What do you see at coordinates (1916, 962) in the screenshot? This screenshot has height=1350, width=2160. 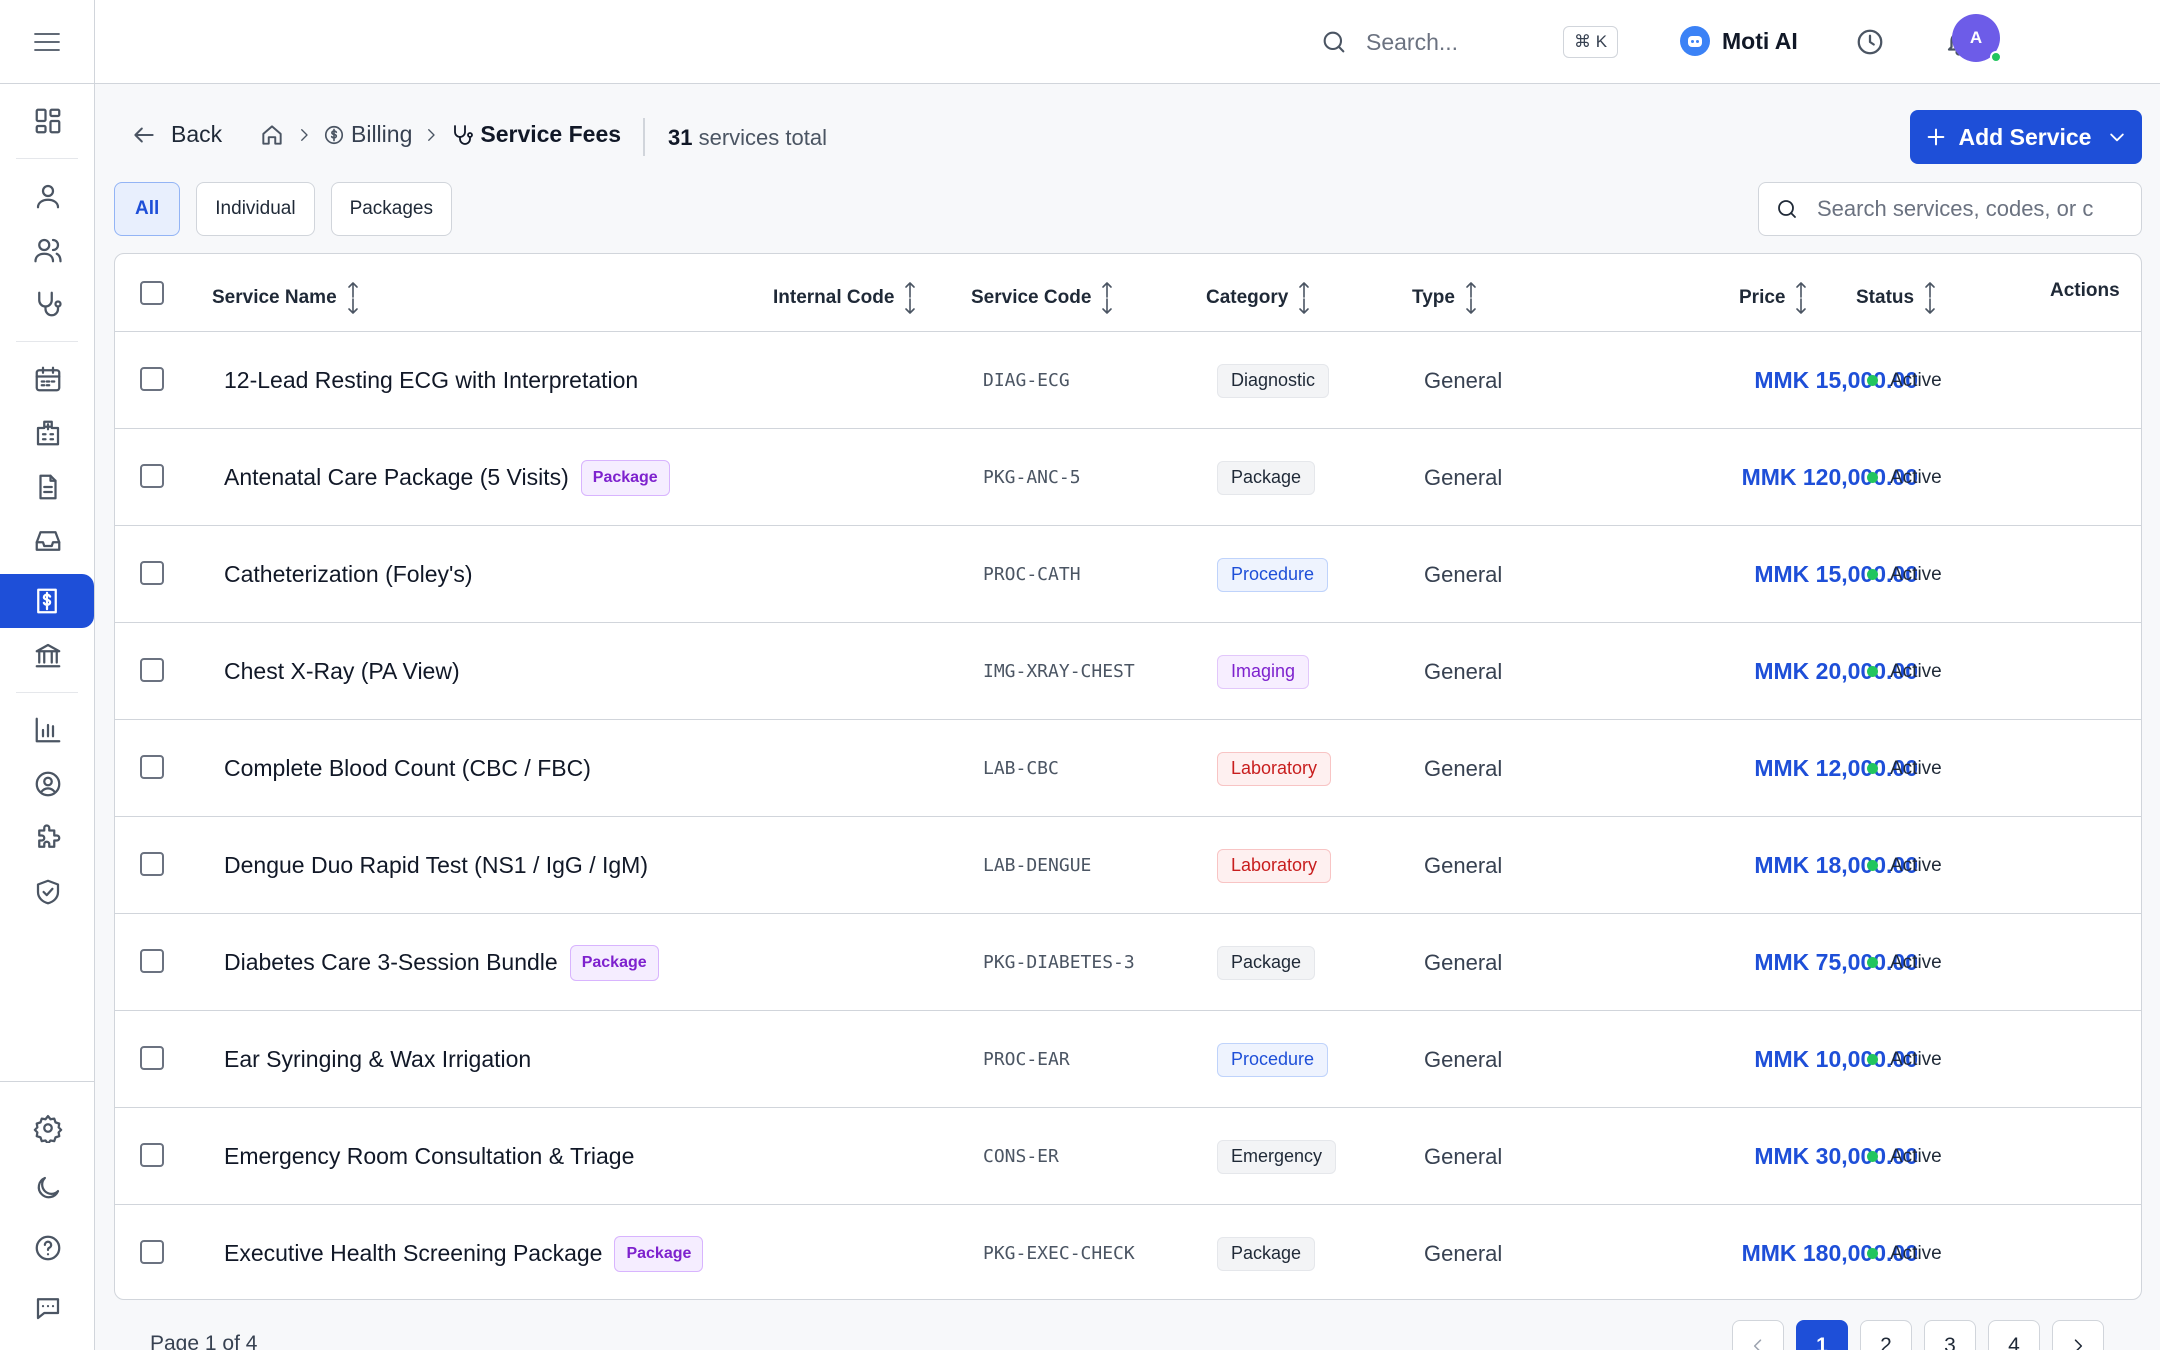 I see `status-badge: Active` at bounding box center [1916, 962].